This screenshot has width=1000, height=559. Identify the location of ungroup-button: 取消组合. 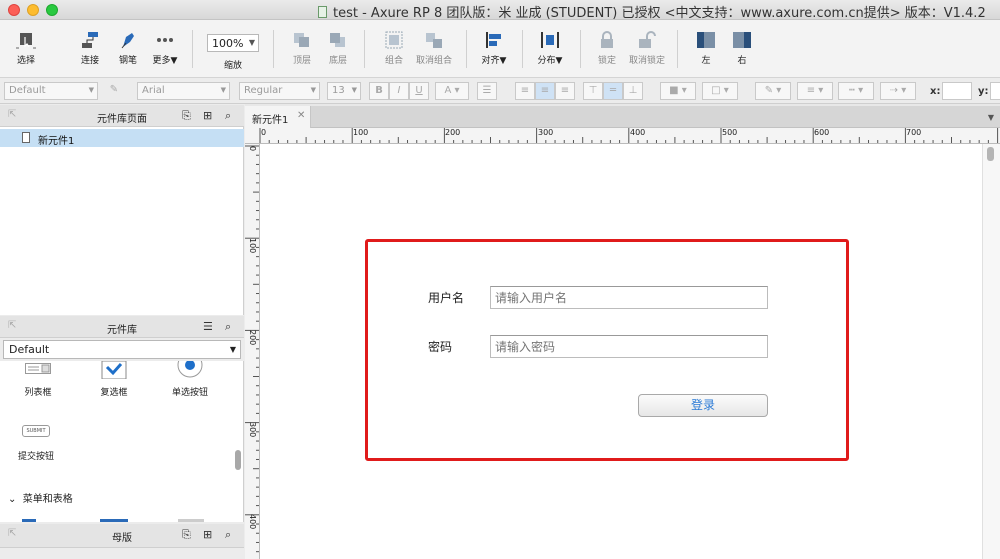
(434, 43).